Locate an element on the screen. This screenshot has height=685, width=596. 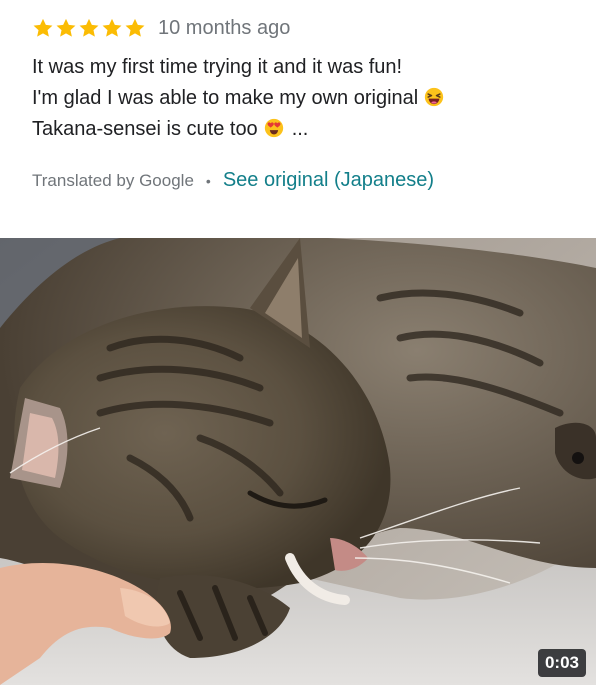
review-time: 10 months ago is located at coordinates (224, 27).